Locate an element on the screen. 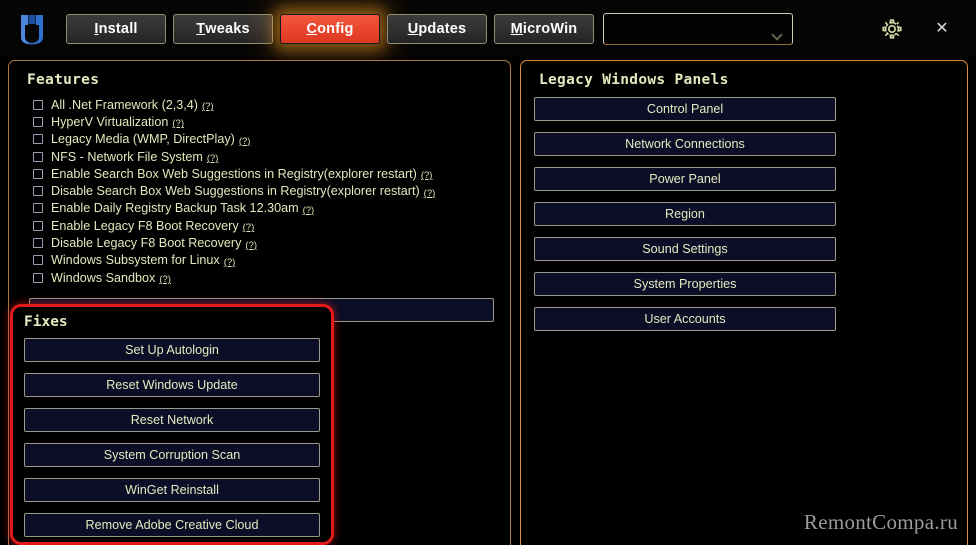 Image resolution: width=976 pixels, height=545 pixels. tab-microwin-accel: M is located at coordinates (516, 28).